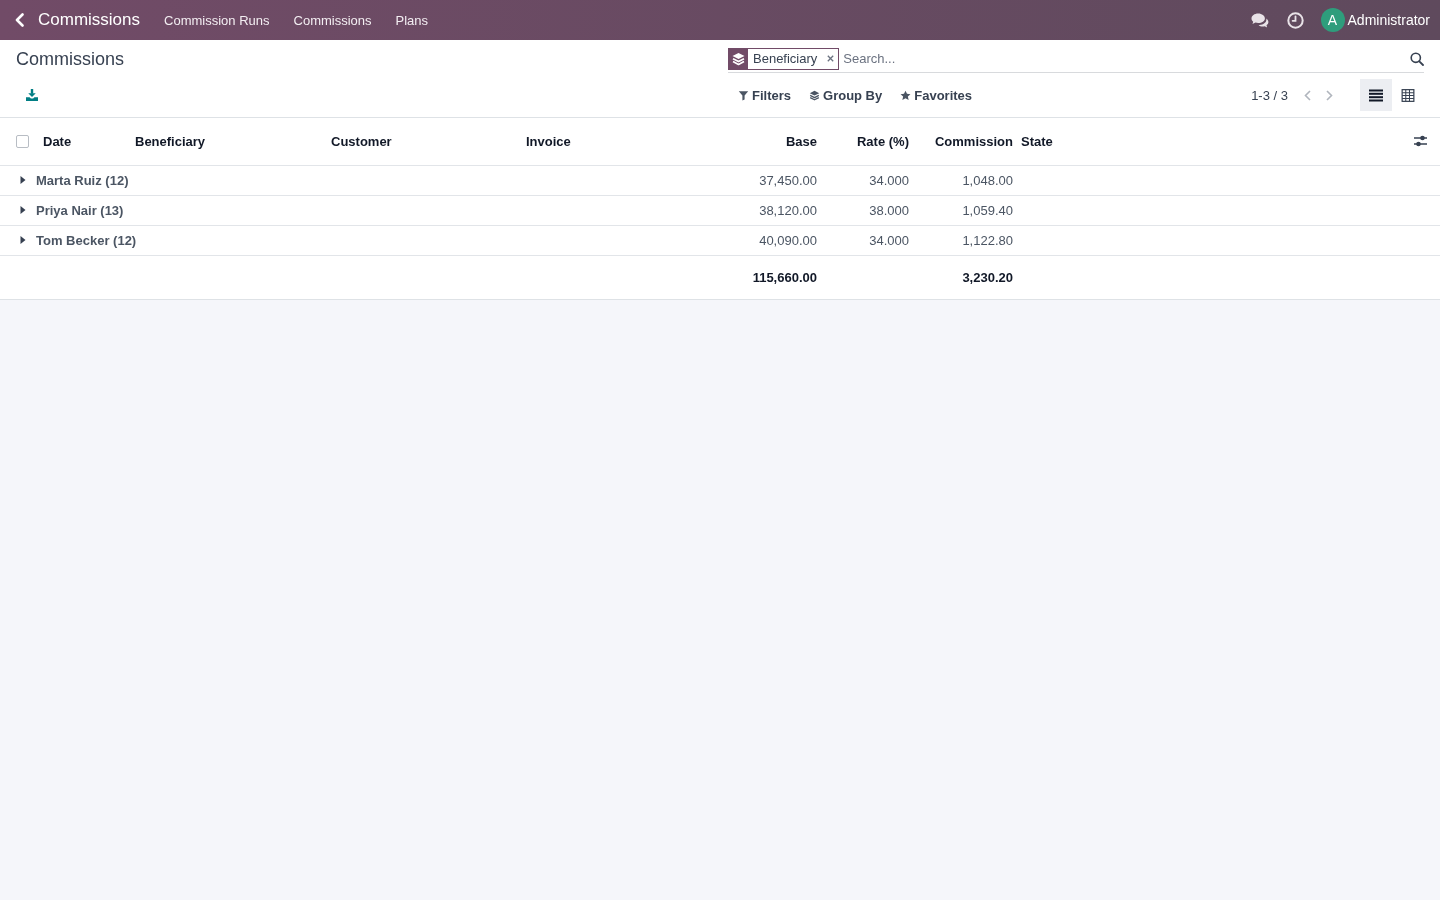 Image resolution: width=1440 pixels, height=900 pixels. Describe the element at coordinates (788, 240) in the screenshot. I see `table-cell: 40,090.00` at that location.